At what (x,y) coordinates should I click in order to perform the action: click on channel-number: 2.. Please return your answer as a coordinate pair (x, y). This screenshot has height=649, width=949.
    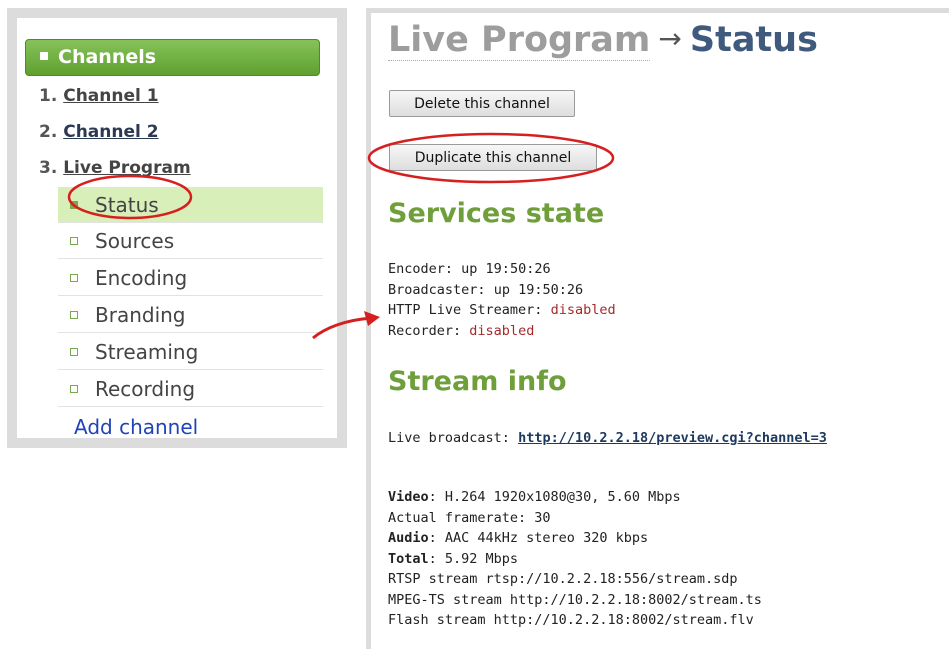
    Looking at the image, I should click on (48, 132).